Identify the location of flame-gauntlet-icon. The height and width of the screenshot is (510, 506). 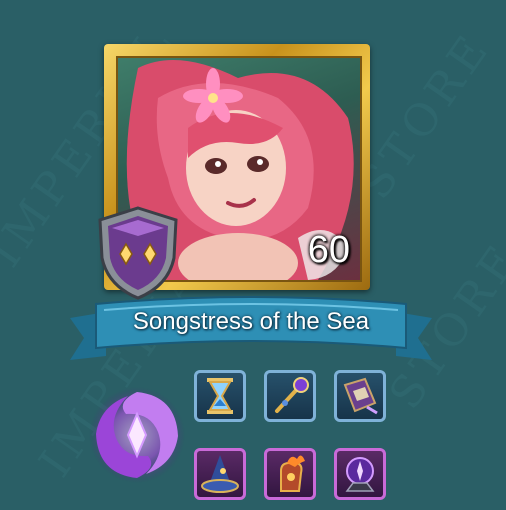
(292, 473).